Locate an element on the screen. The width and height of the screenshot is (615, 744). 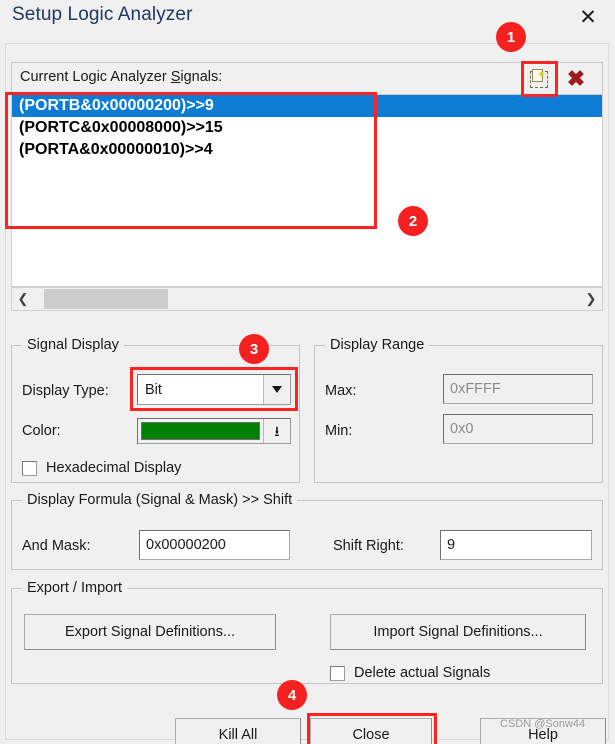
delete-signal-button: ✖ is located at coordinates (576, 78).